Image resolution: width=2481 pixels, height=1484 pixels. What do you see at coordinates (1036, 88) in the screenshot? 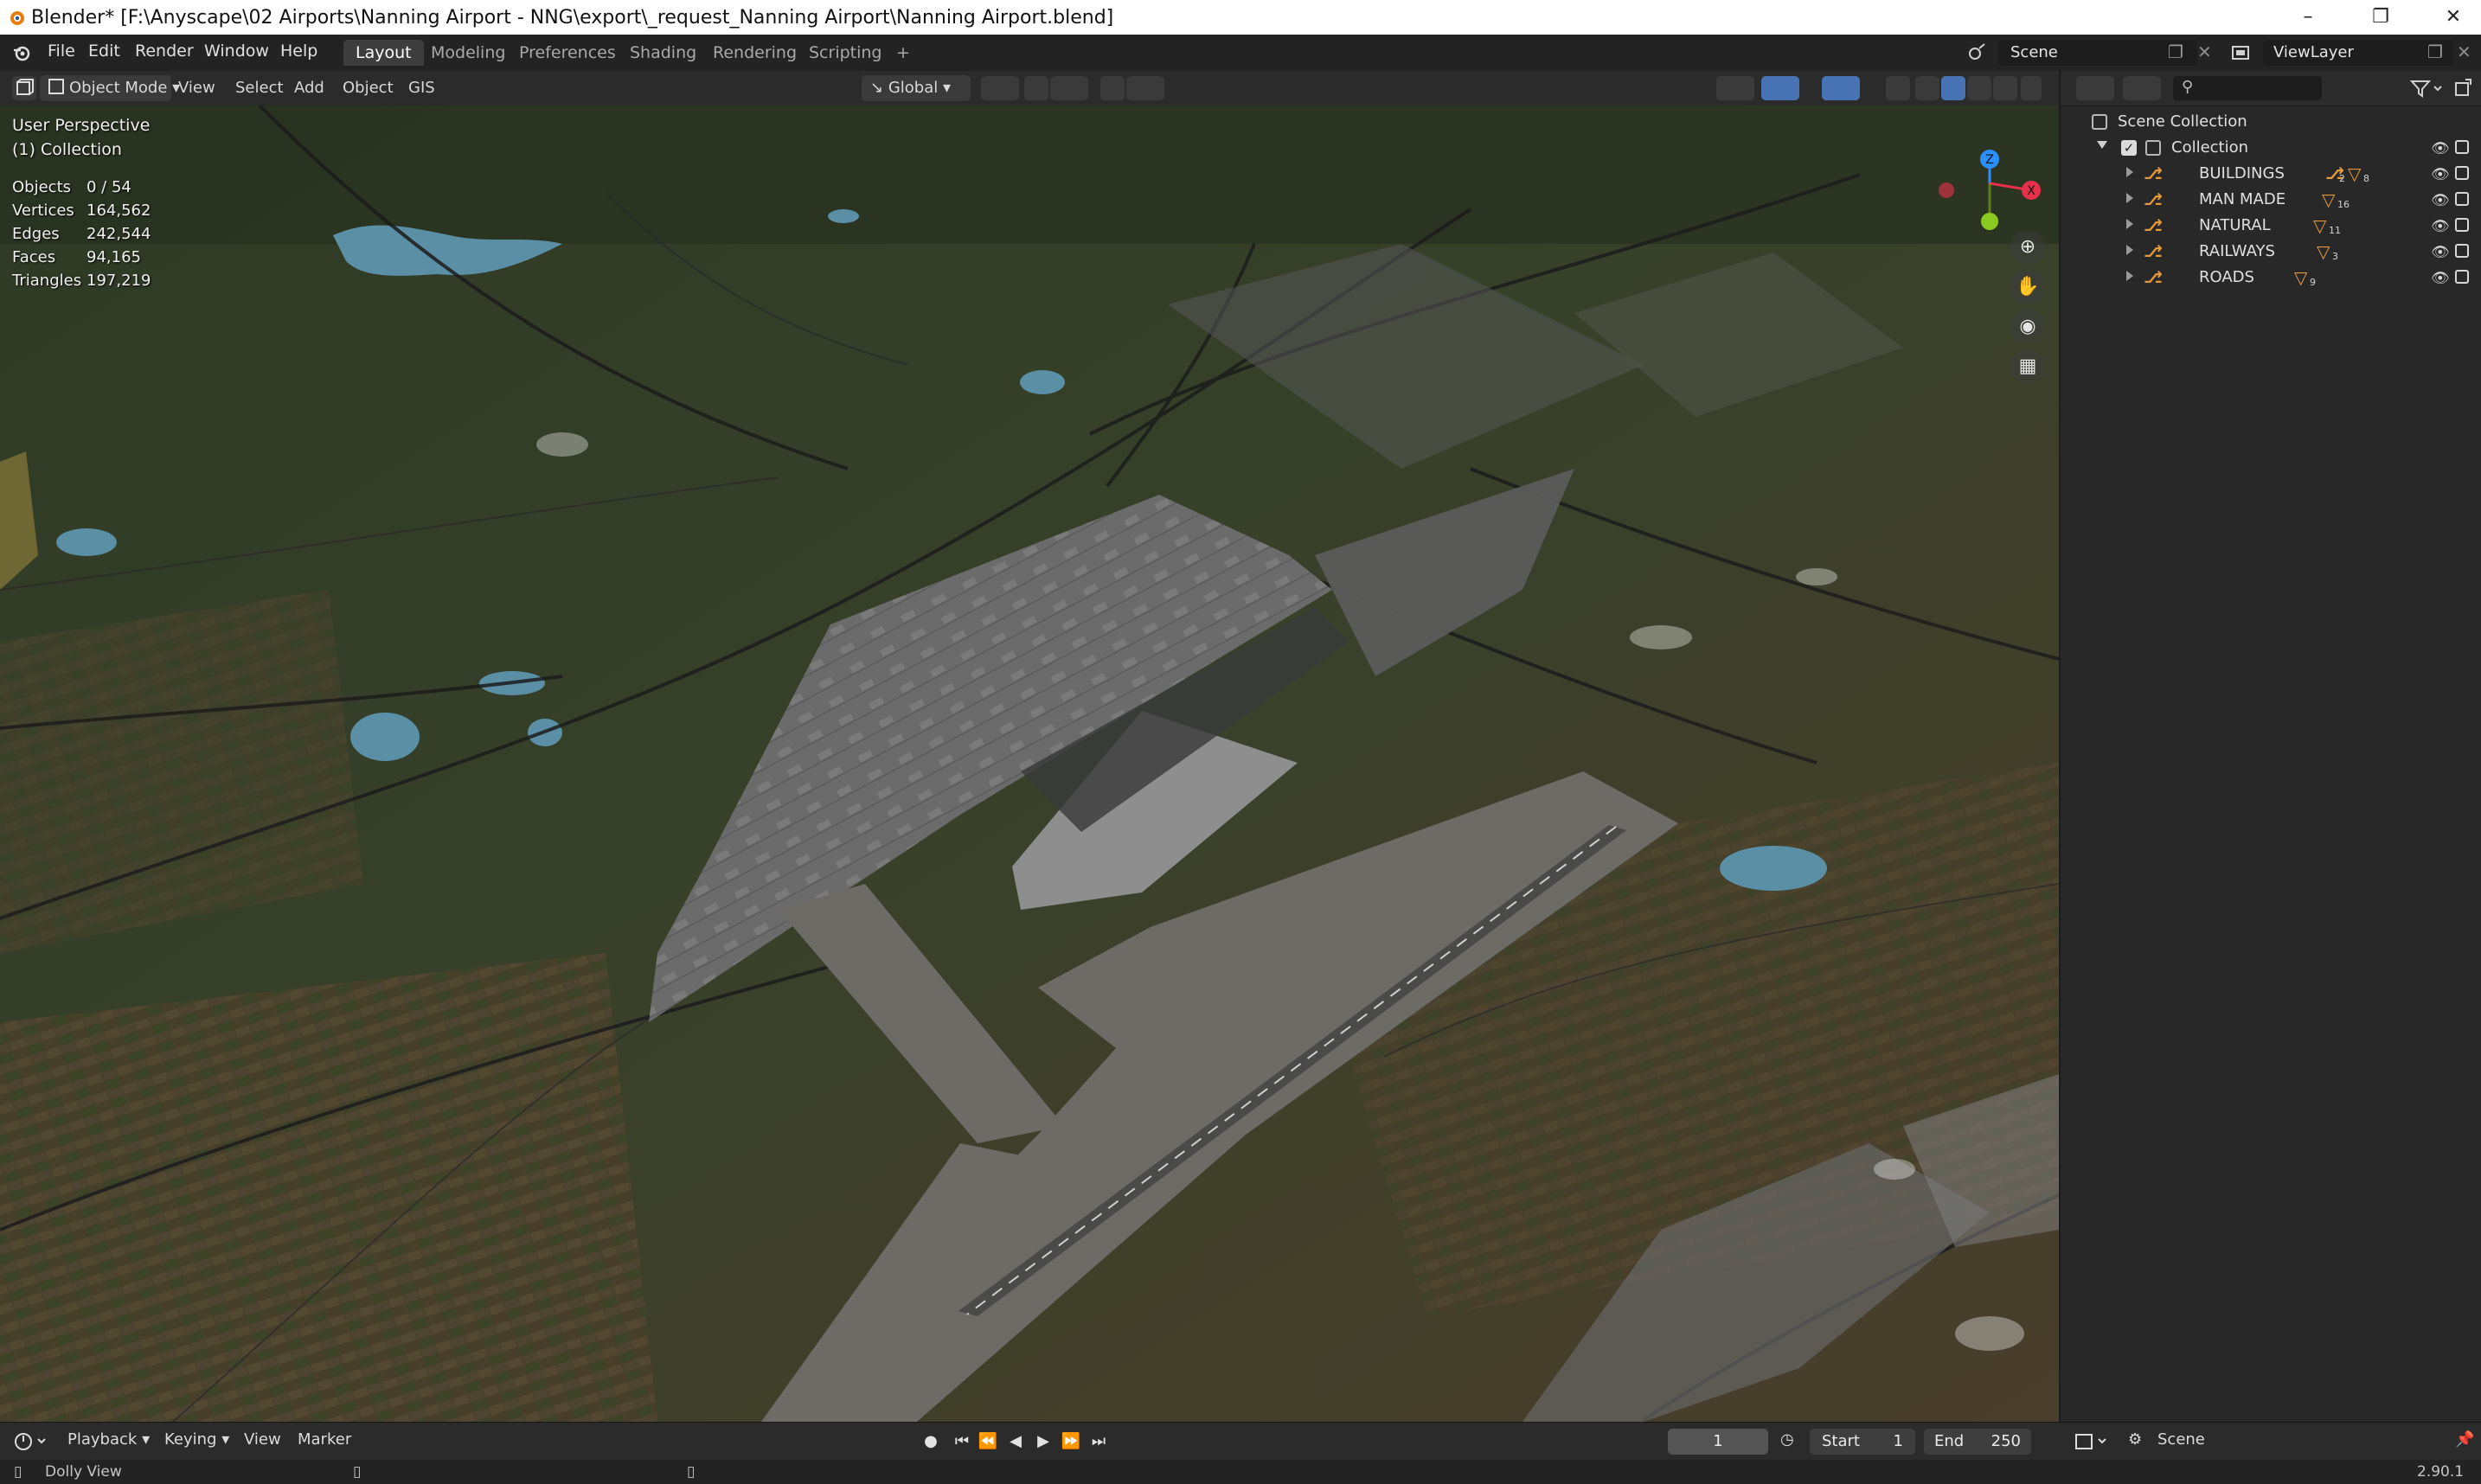
I see `snap-toggle-icon` at bounding box center [1036, 88].